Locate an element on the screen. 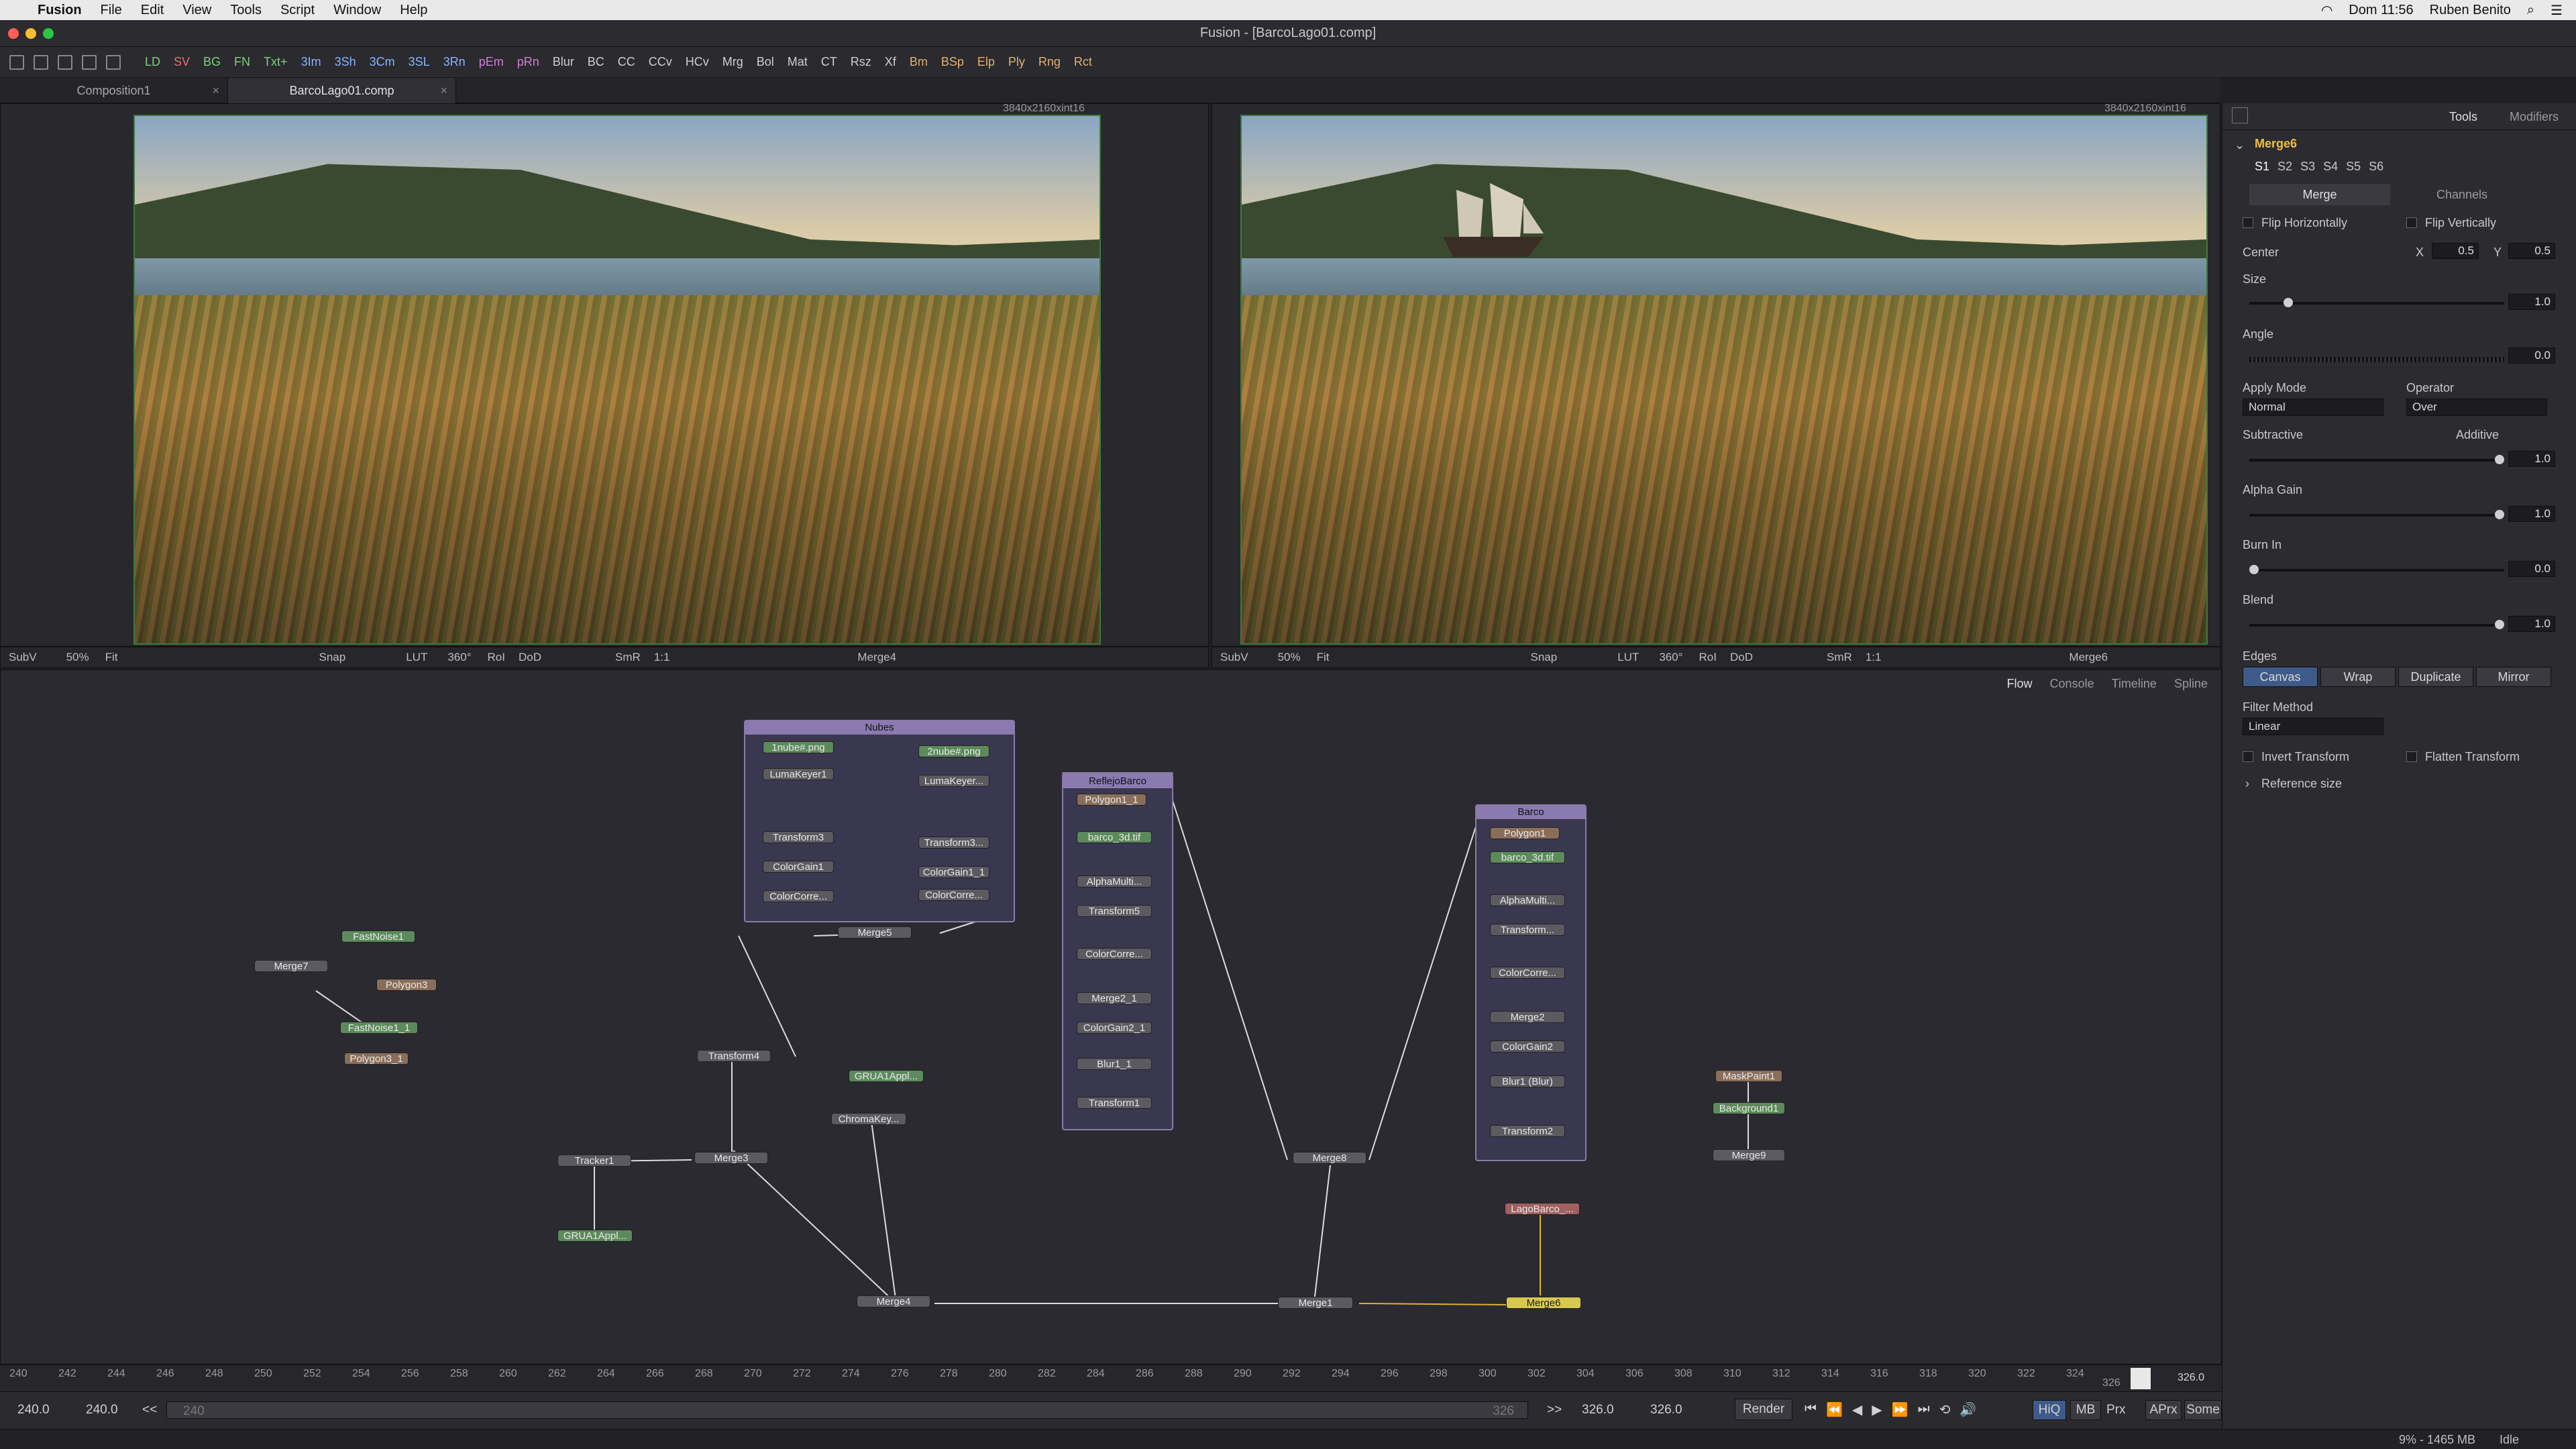  range-next-button: >> is located at coordinates (1554, 1410).